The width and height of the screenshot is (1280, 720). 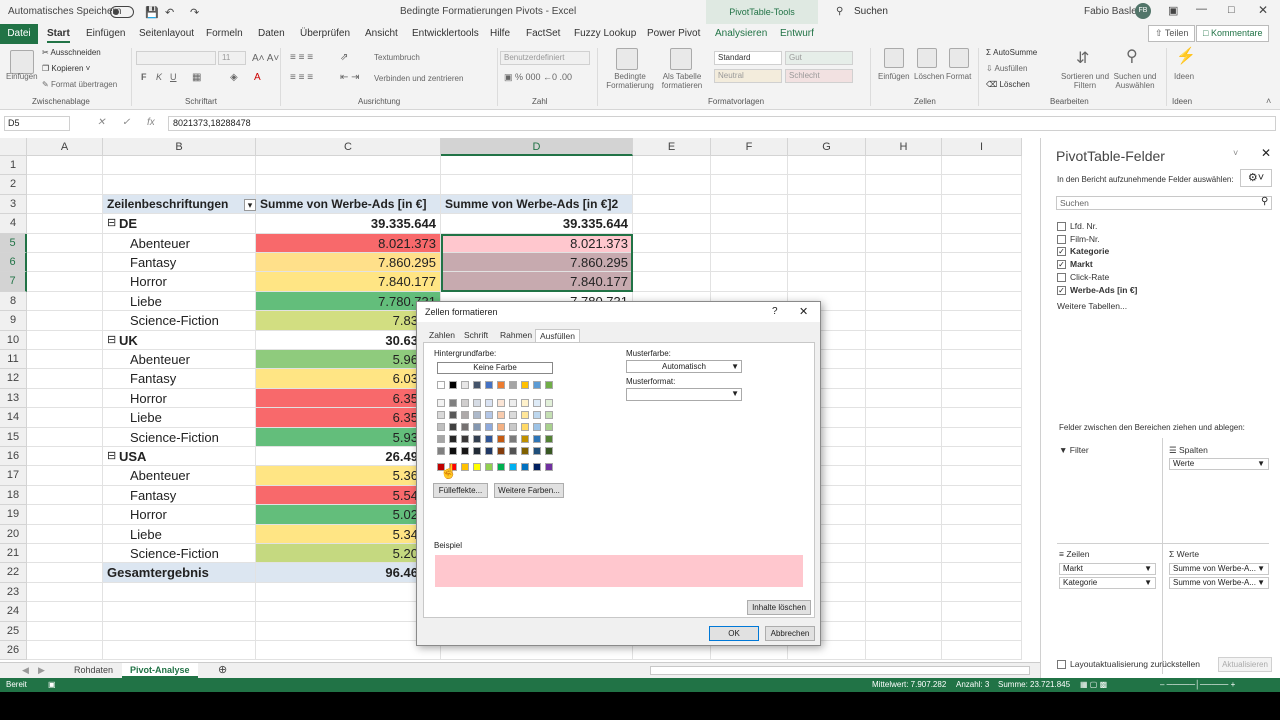 What do you see at coordinates (1006, 68) in the screenshot?
I see `fill-button: ⇩ Ausfüllen` at bounding box center [1006, 68].